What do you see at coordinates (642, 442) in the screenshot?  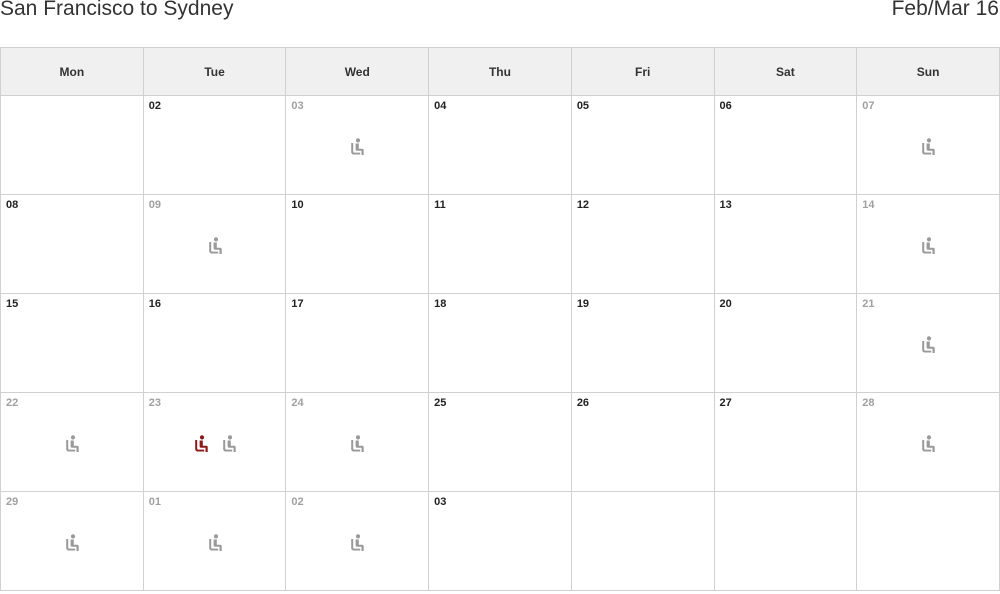 I see `day-cell: 26` at bounding box center [642, 442].